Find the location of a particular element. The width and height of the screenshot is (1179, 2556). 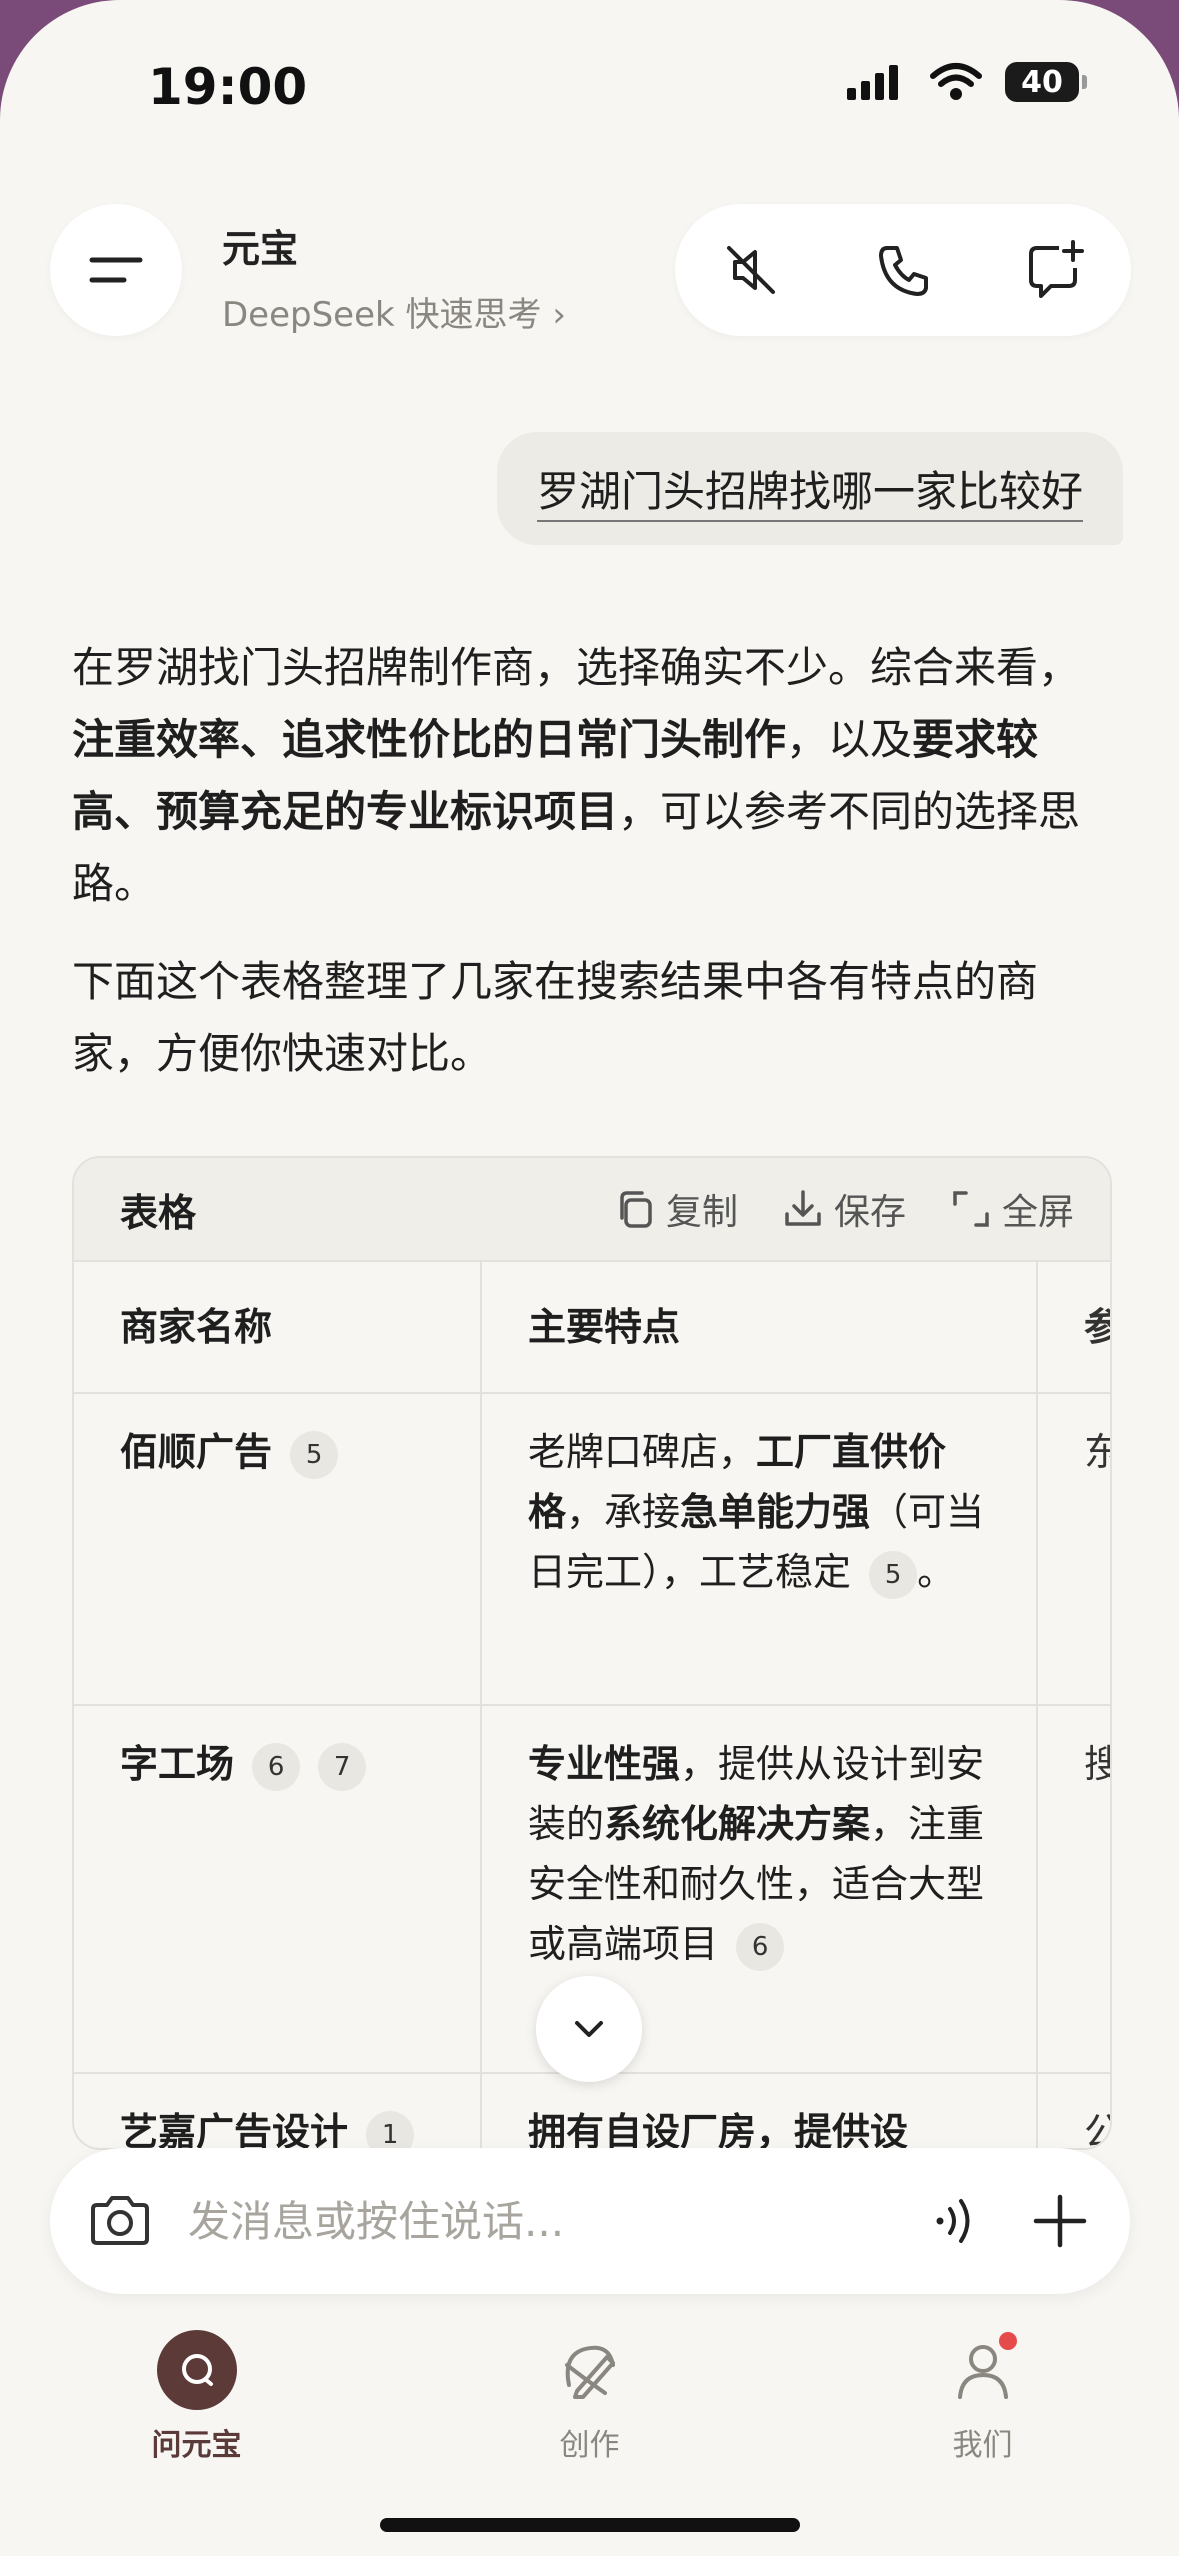

feature-text: ，承接 is located at coordinates (623, 1512).